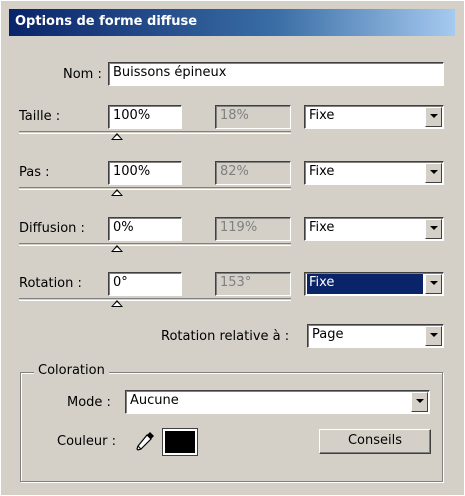  What do you see at coordinates (328, 334) in the screenshot?
I see `rotation-relative-value: Page` at bounding box center [328, 334].